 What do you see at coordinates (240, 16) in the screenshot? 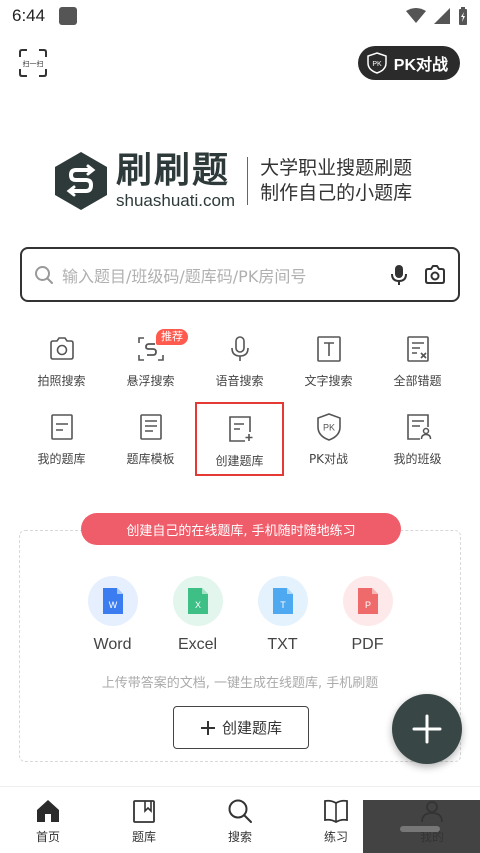
I see `status-bar: 6:44` at bounding box center [240, 16].